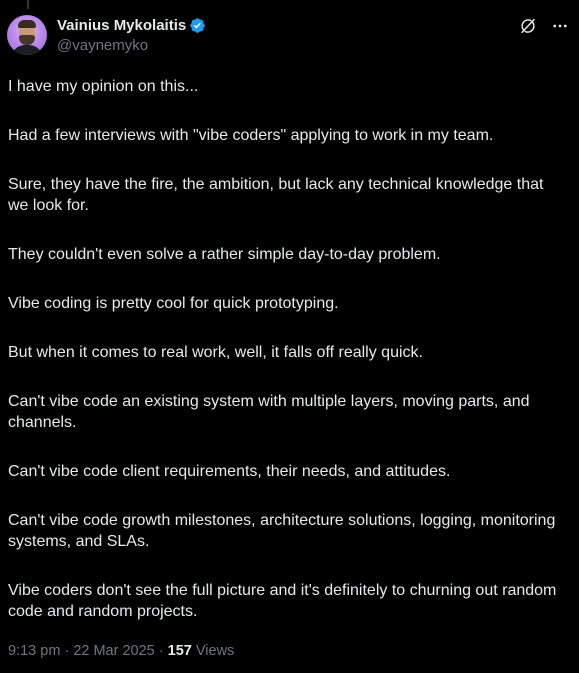  I want to click on avatar-shirt, so click(27, 50).